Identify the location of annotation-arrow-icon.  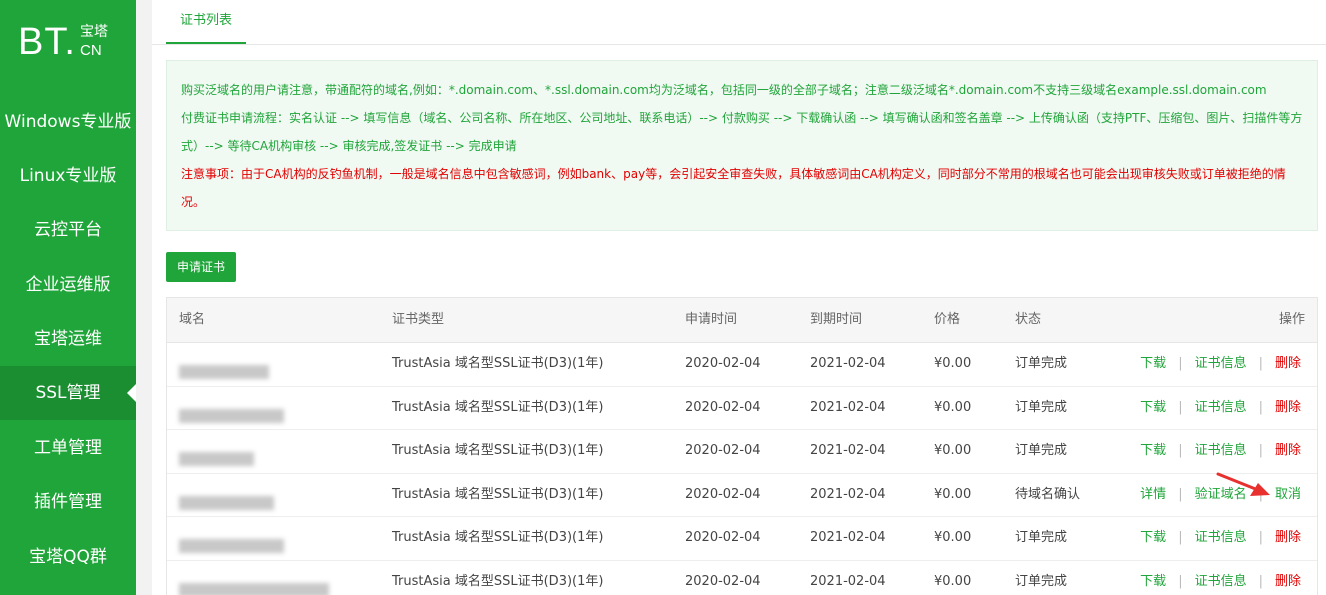
(1243, 484).